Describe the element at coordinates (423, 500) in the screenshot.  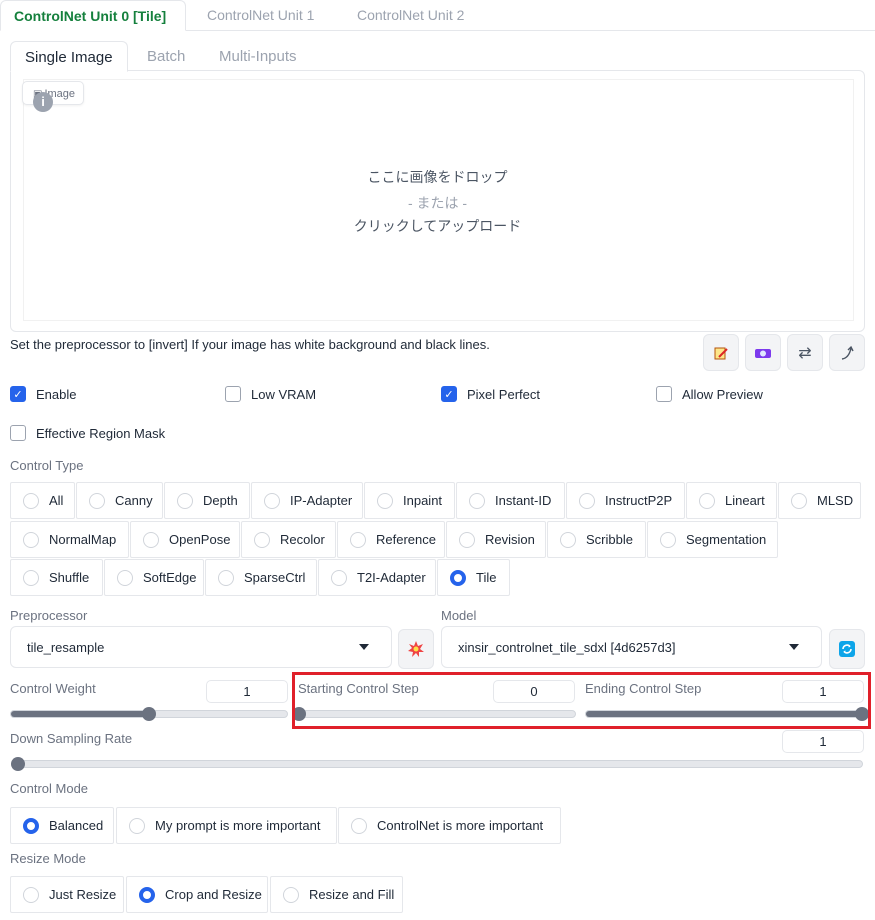
I see `radio-label: Inpaint` at that location.